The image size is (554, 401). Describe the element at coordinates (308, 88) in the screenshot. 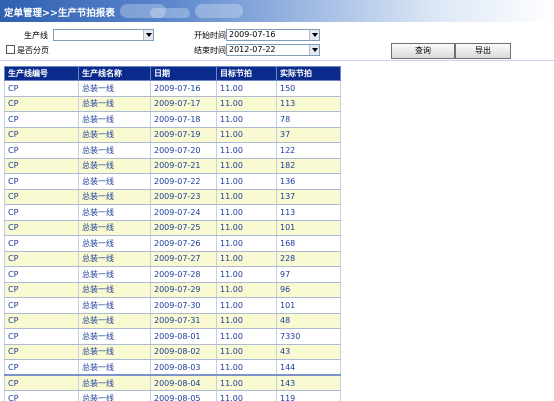

I see `cell-actual-takt: 150` at that location.